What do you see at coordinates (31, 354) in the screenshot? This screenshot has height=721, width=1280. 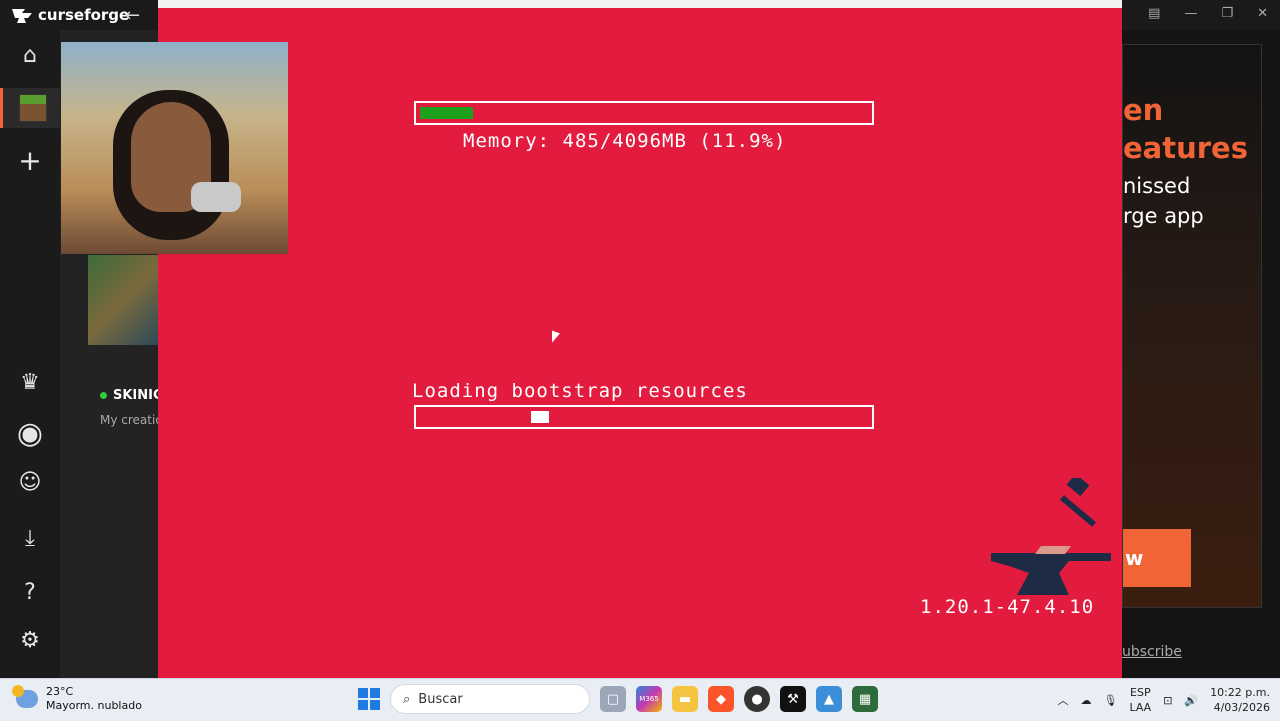 I see `sidebar: ⌂ + ♛ ◉ ☺ ⤓ ? ⚙` at bounding box center [31, 354].